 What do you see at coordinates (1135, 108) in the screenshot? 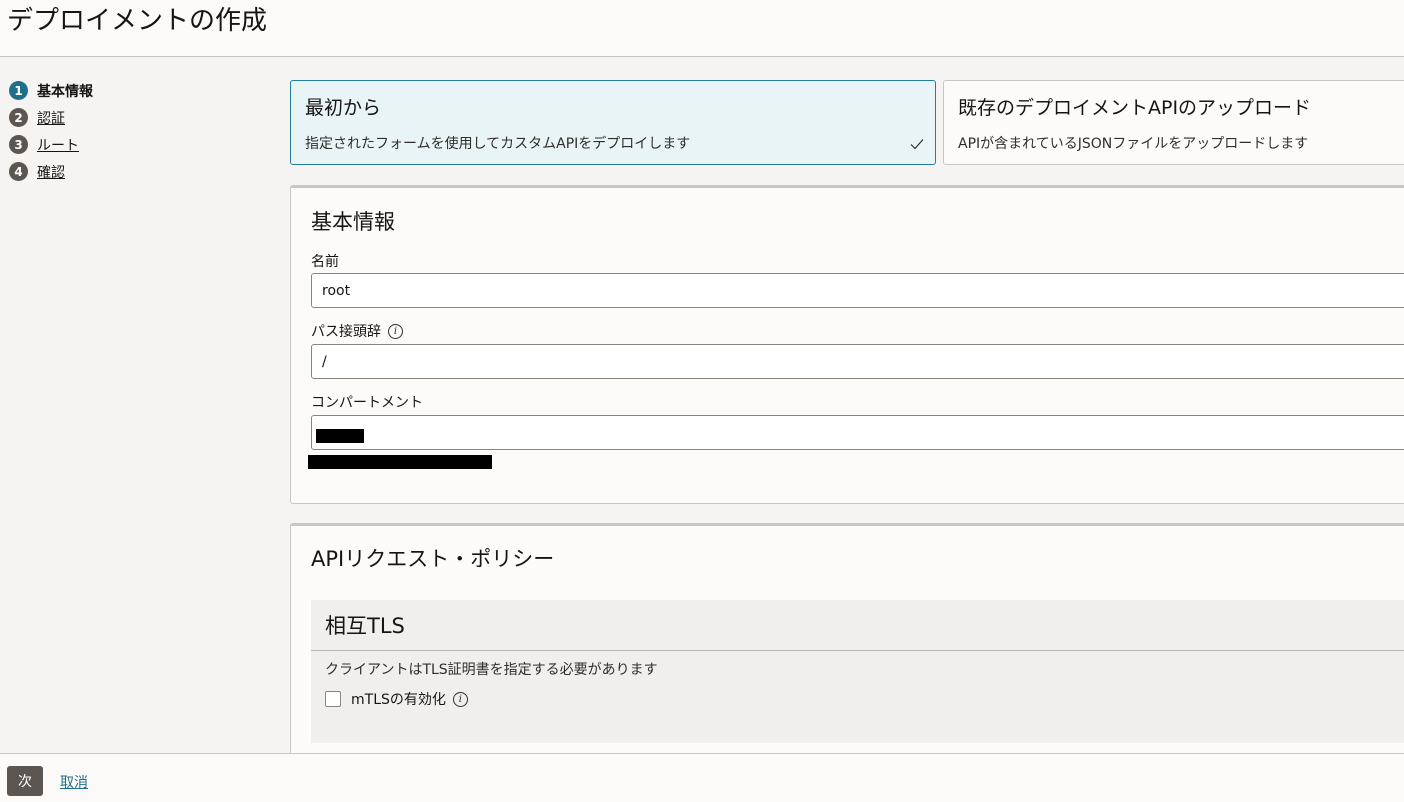
I see `option-title: 既存のデプロイメントAPIのアップロード` at bounding box center [1135, 108].